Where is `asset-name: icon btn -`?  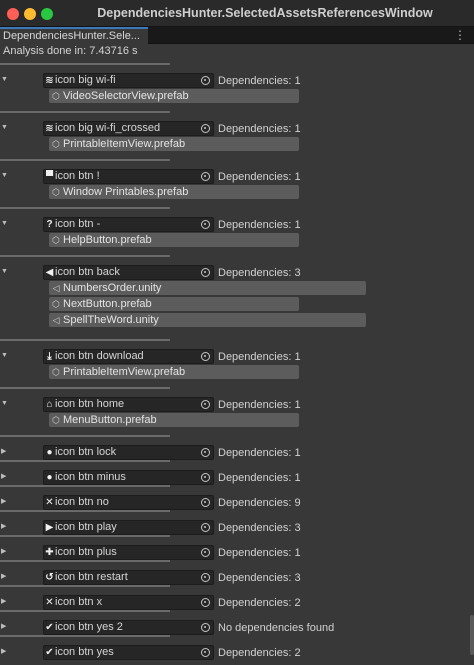 asset-name: icon btn - is located at coordinates (78, 224).